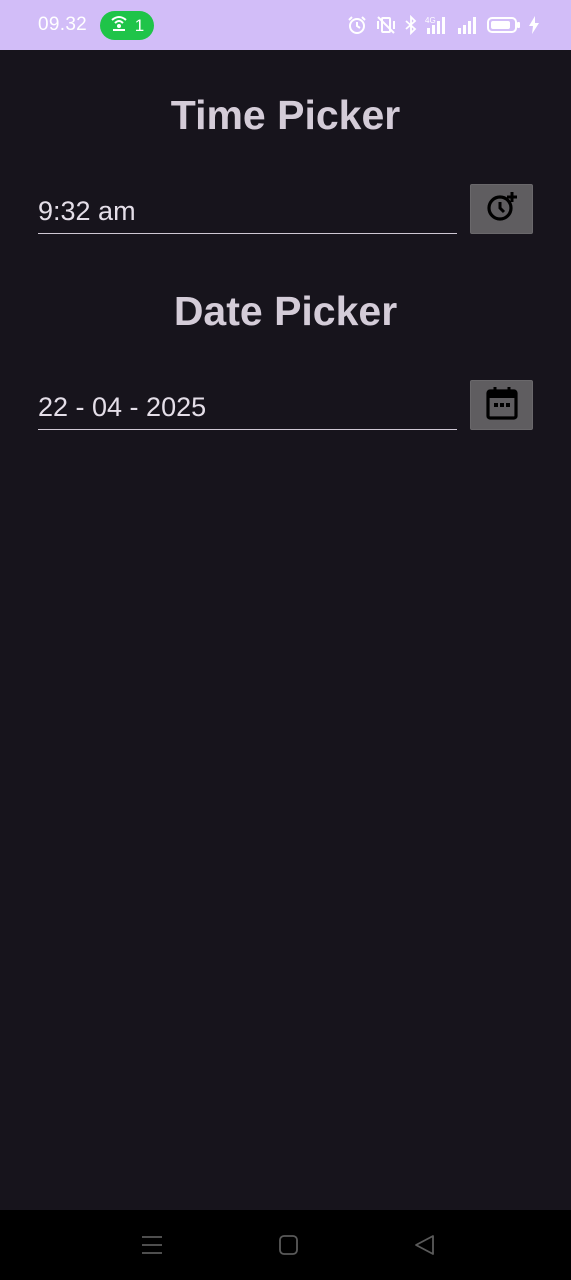  I want to click on time-picker-row: 9:32 am, so click(285, 210).